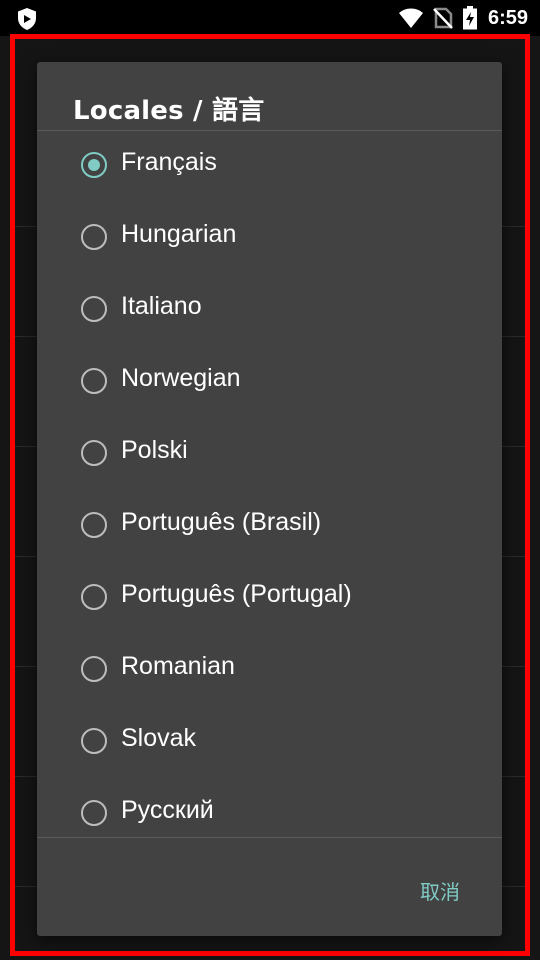 This screenshot has height=960, width=540. I want to click on clock: 6:59, so click(507, 17).